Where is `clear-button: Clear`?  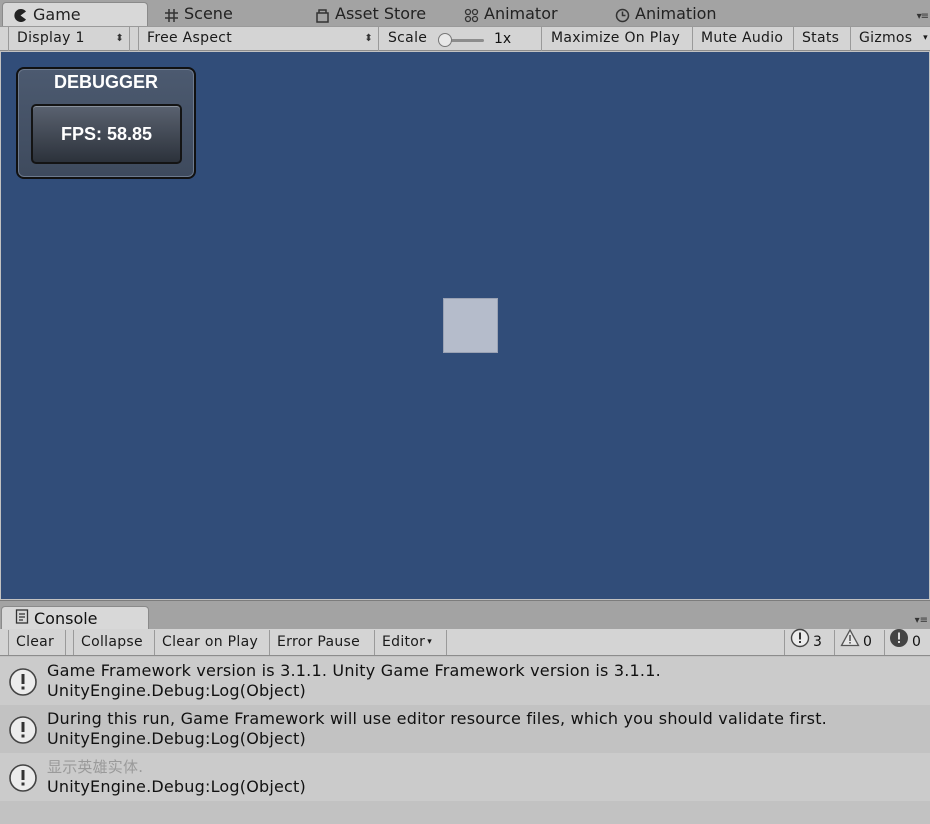 clear-button: Clear is located at coordinates (37, 642).